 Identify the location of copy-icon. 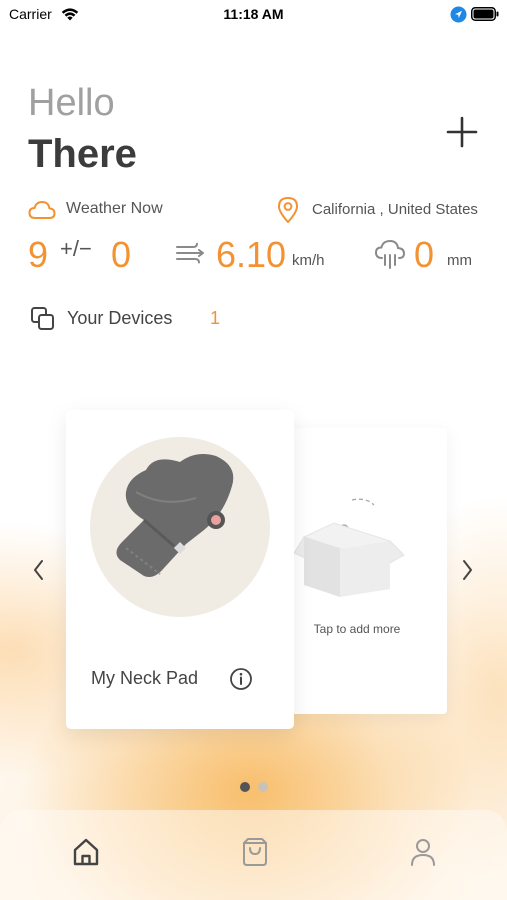
(43, 321).